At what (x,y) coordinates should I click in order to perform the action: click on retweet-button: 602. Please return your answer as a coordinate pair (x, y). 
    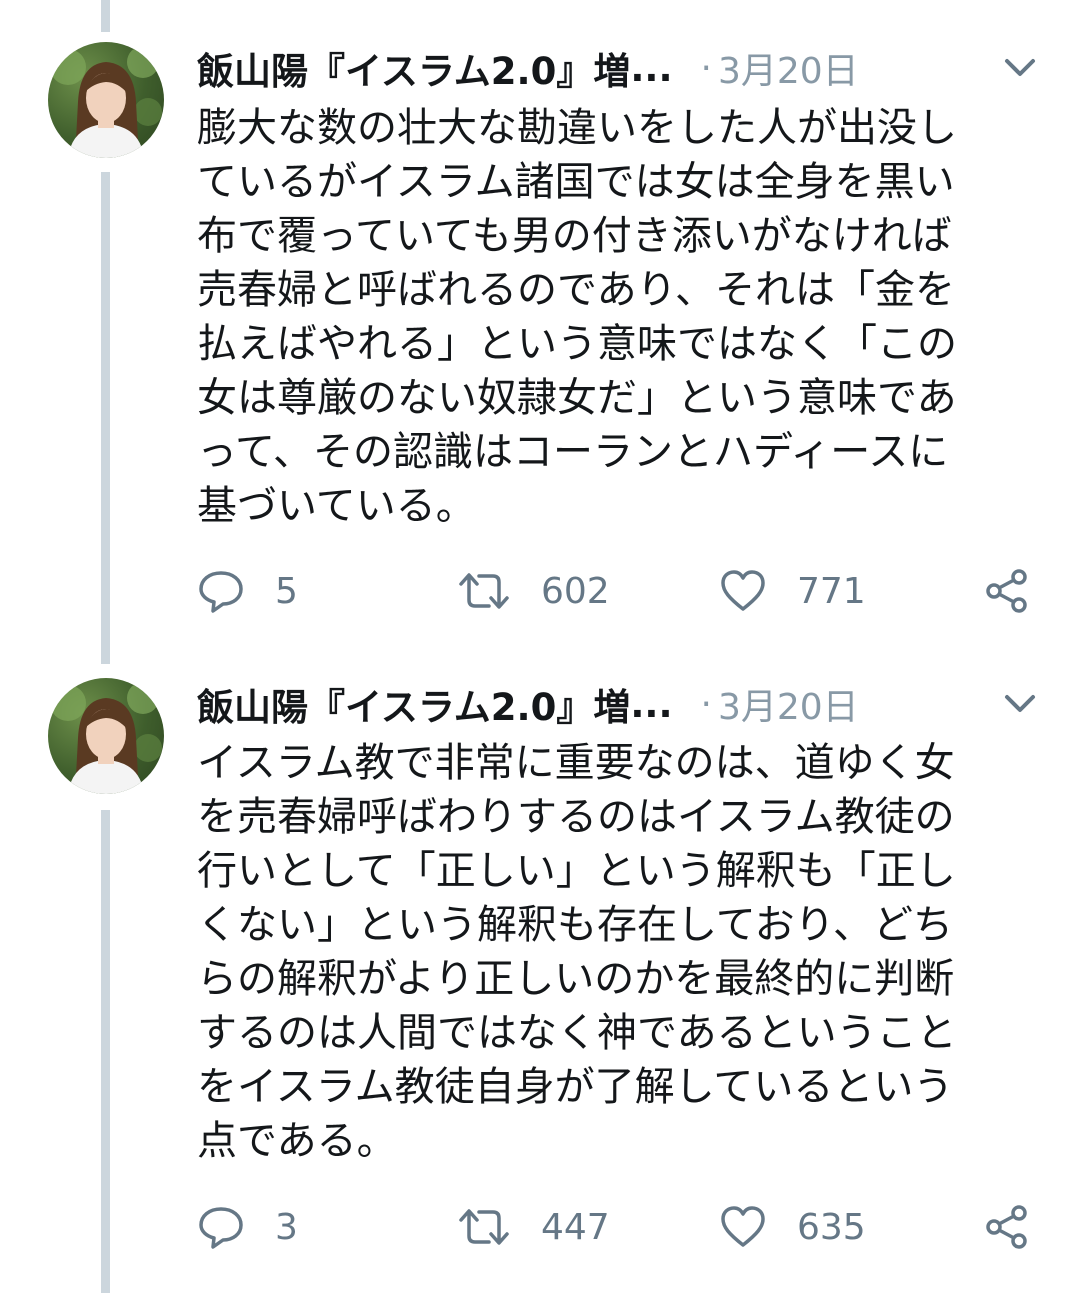
    Looking at the image, I should click on (533, 591).